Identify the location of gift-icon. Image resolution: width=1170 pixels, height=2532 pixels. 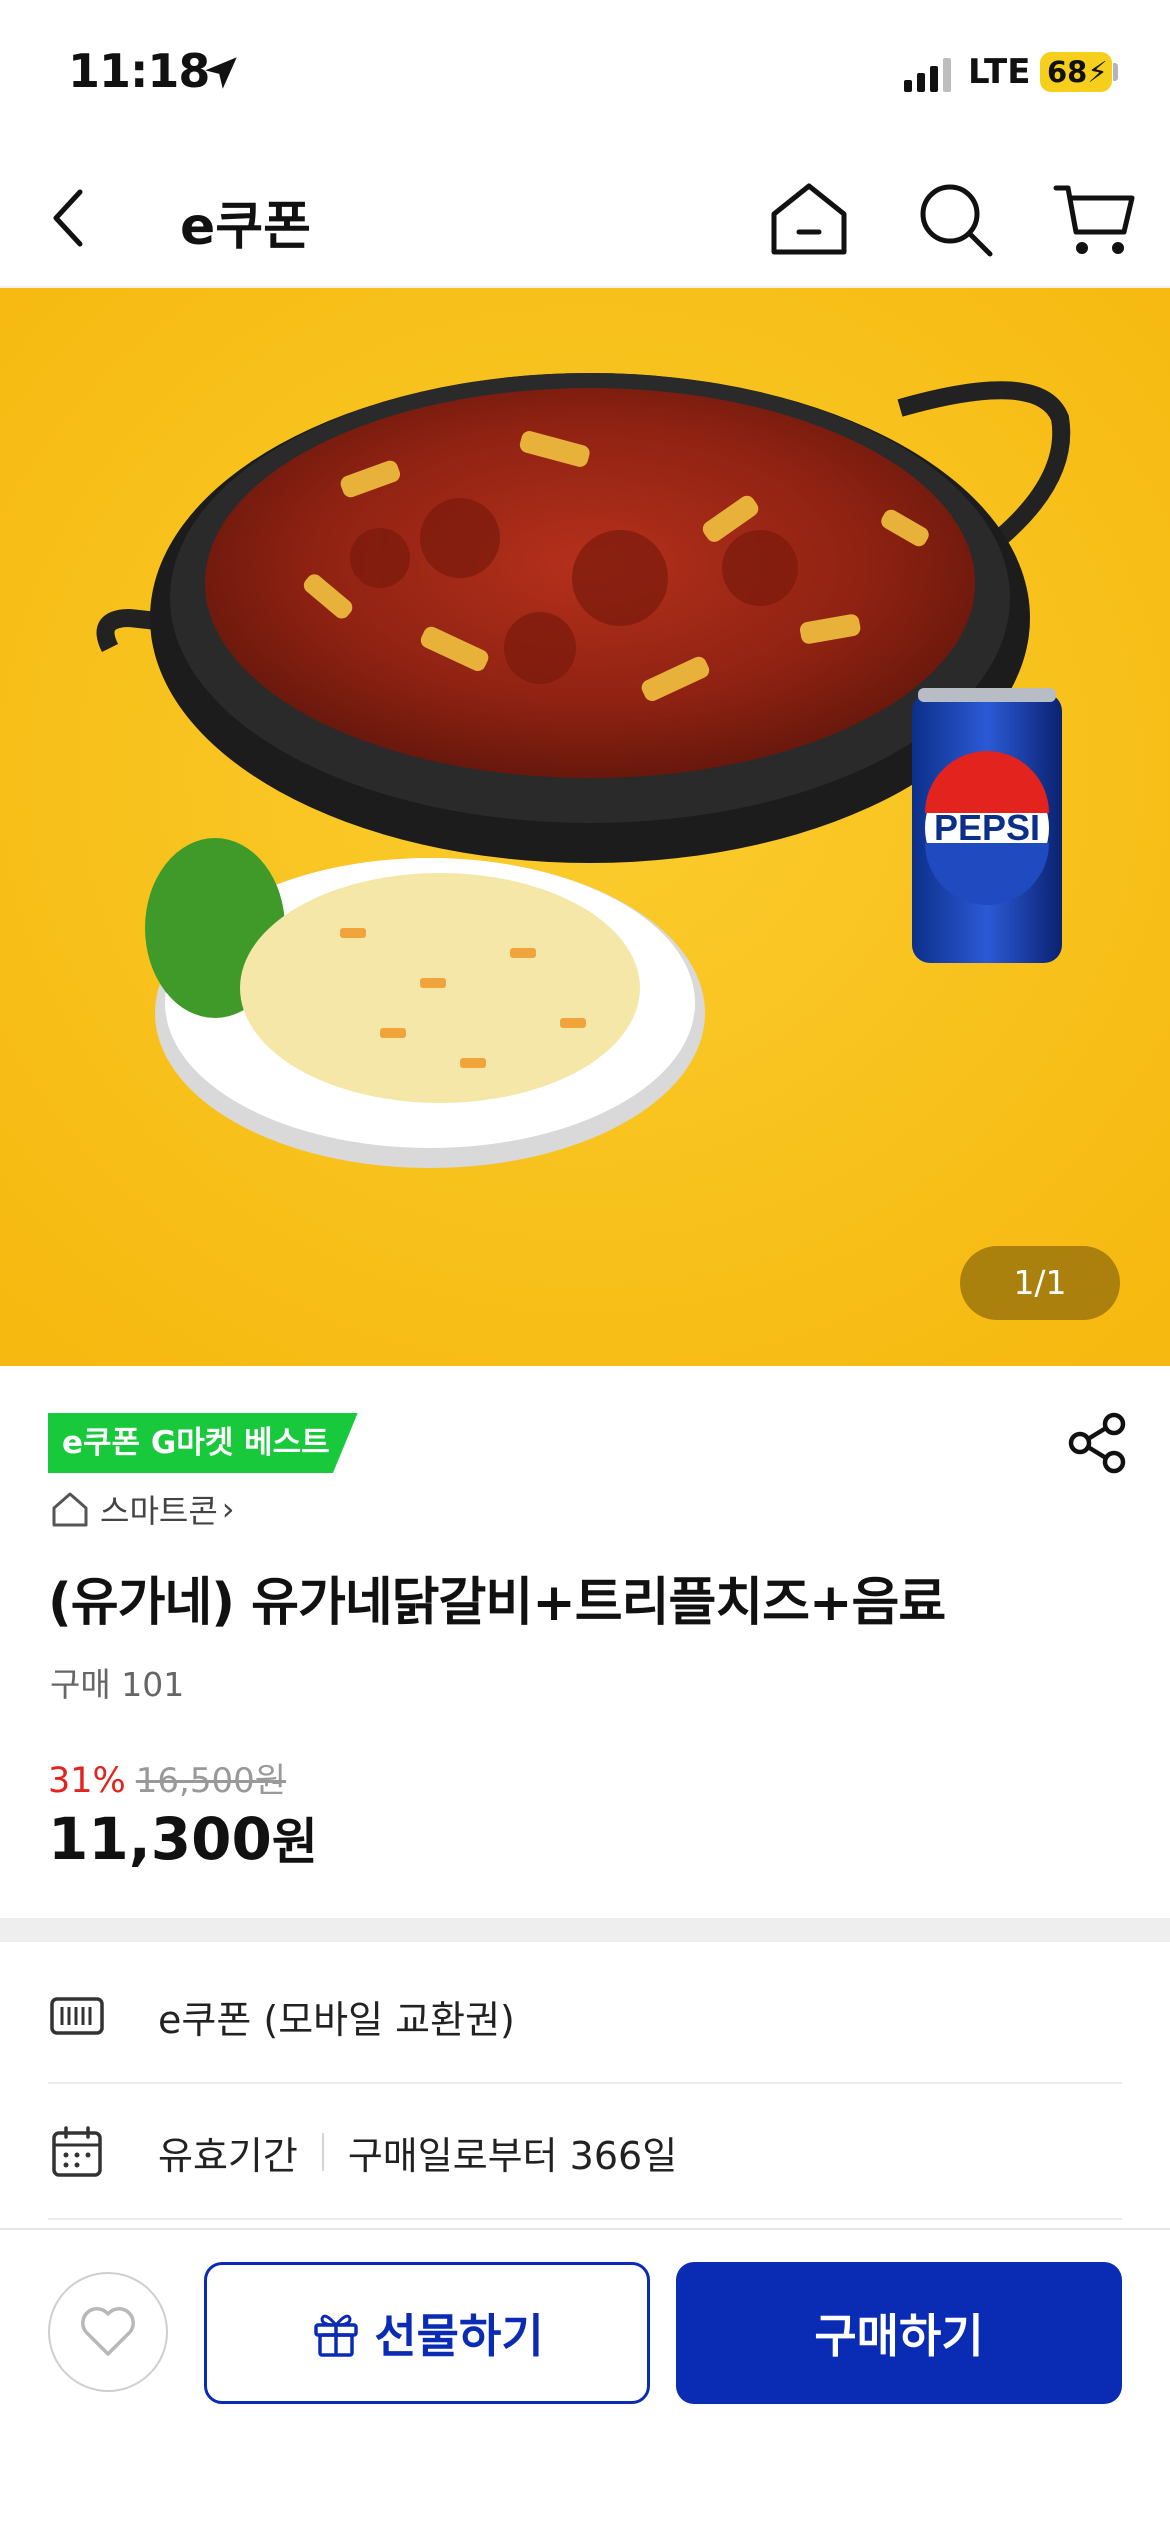
(336, 2335).